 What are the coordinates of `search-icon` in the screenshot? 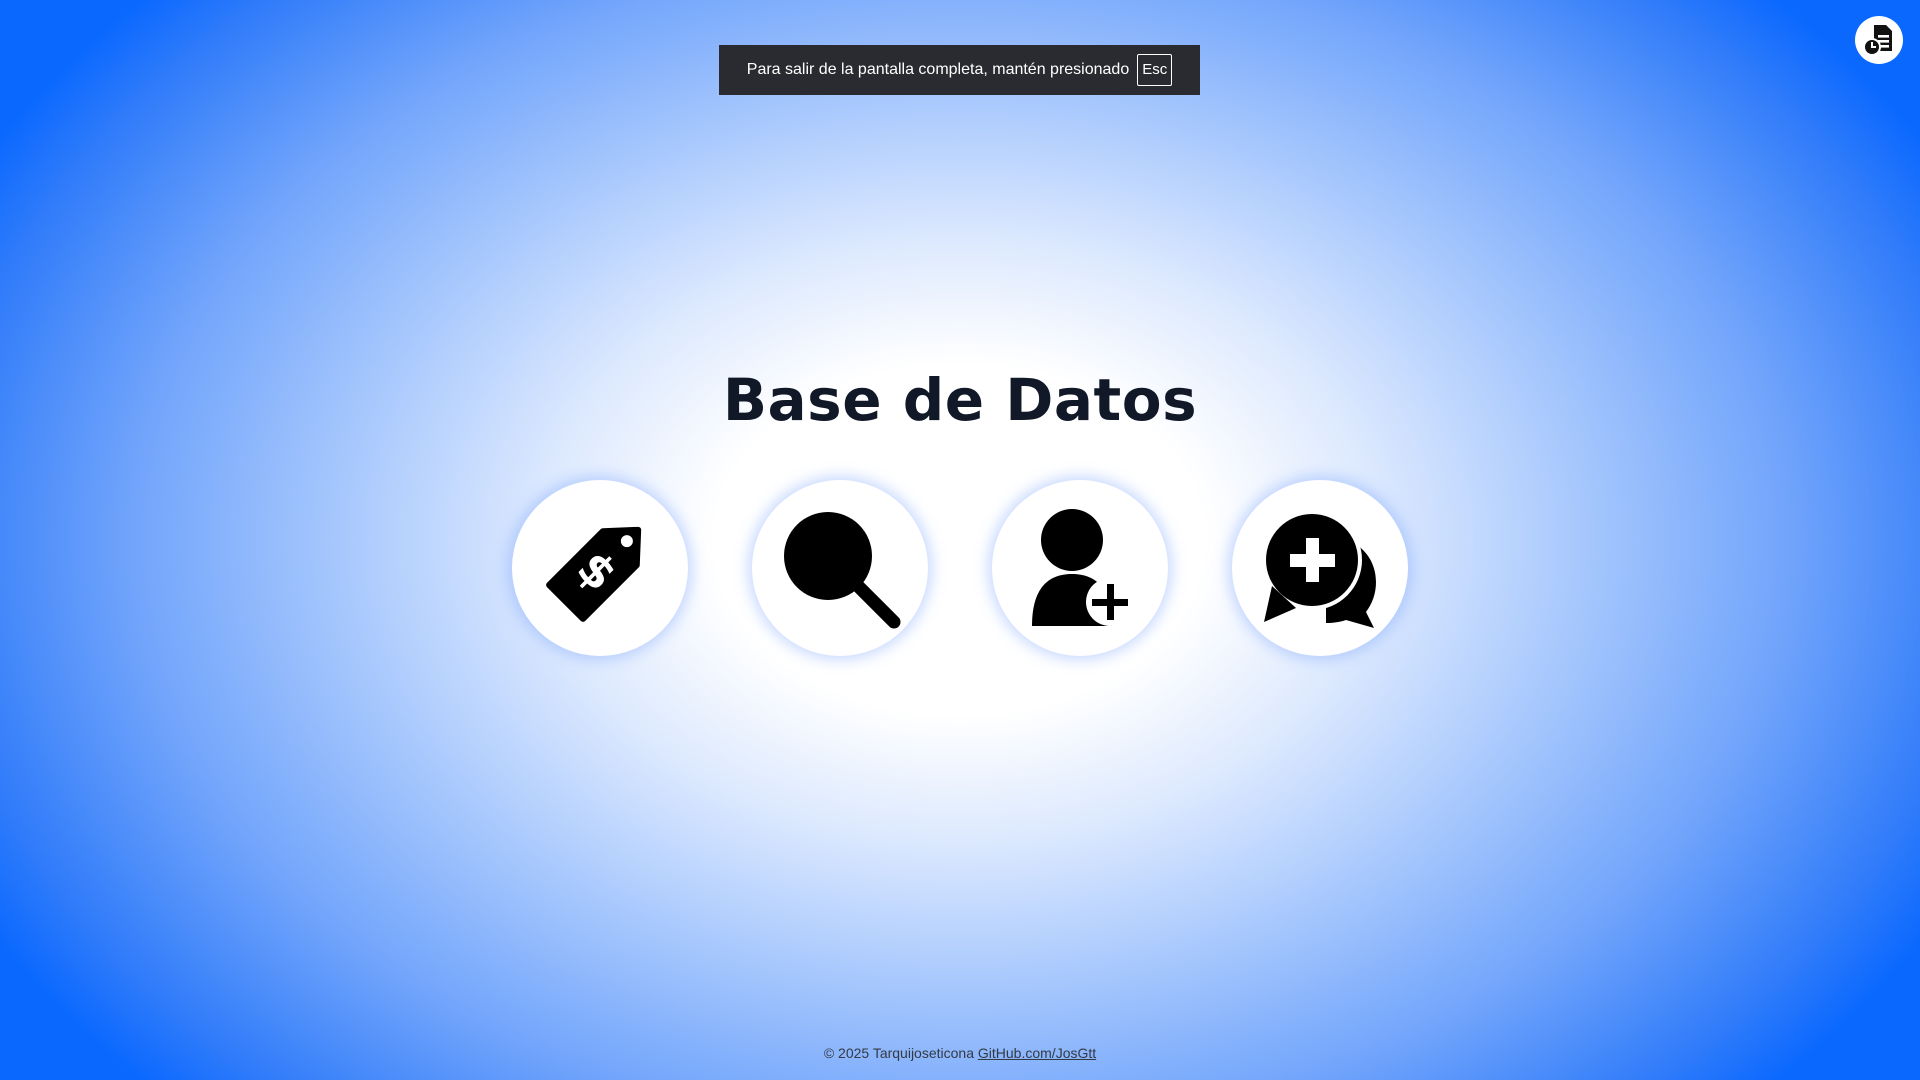 It's located at (842, 570).